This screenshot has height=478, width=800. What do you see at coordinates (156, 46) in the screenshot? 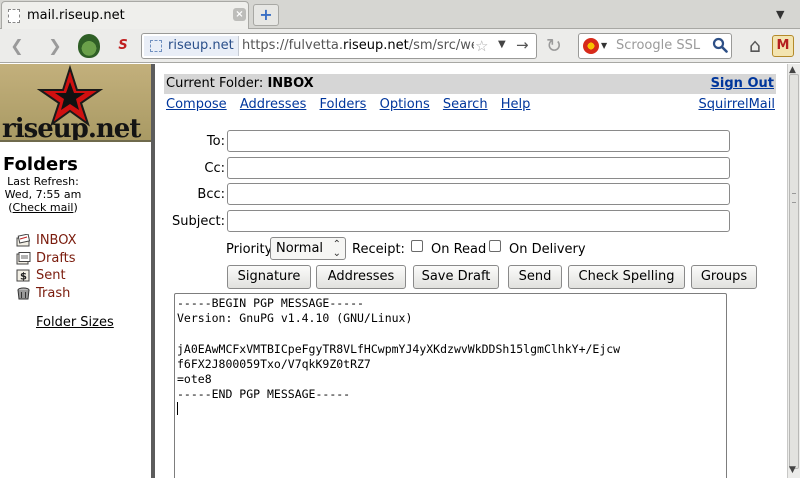
I see `site-identity-icon` at bounding box center [156, 46].